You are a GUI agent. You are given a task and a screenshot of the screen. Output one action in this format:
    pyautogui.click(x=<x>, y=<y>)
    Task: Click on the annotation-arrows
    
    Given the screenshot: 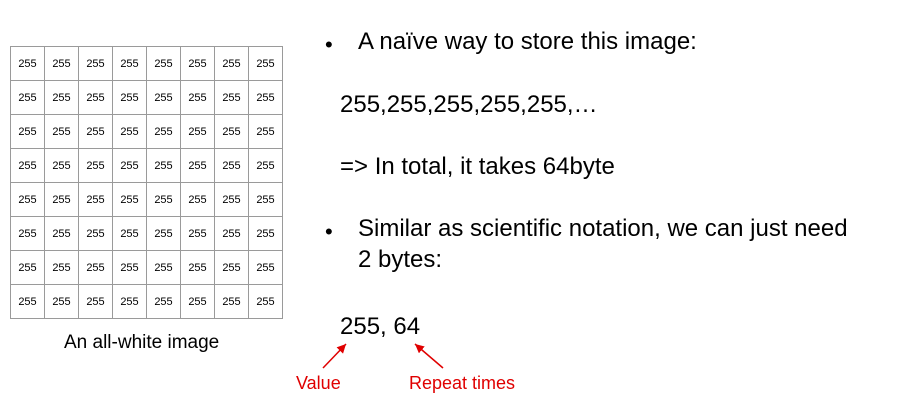 What is the action you would take?
    pyautogui.click(x=383, y=356)
    